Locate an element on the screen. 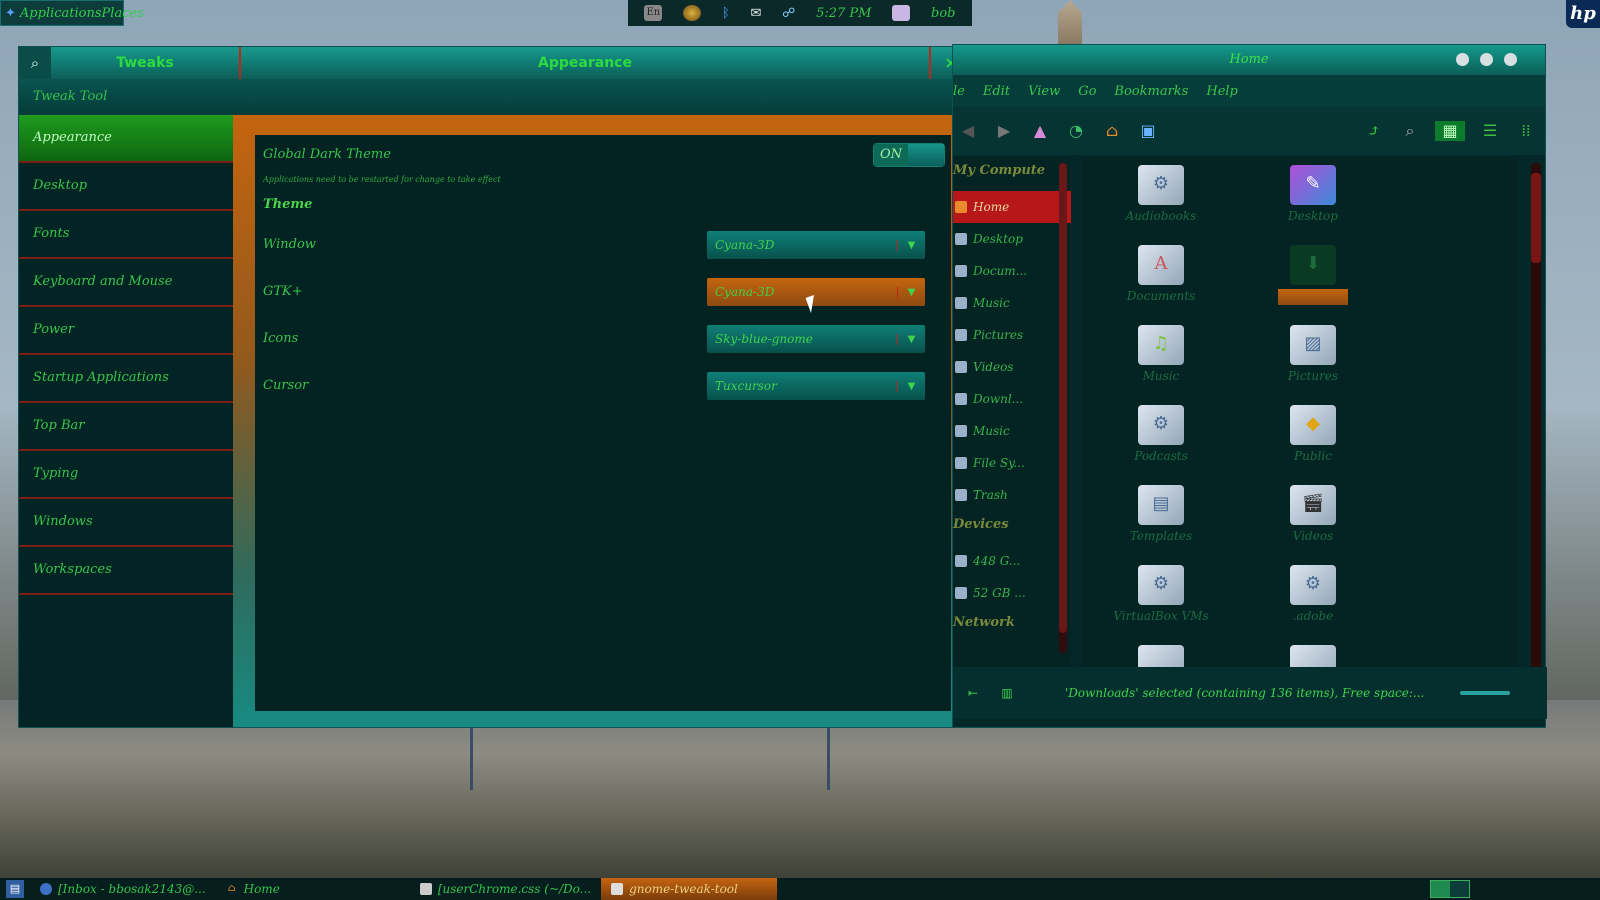  task-home-folder: ⌂ Home is located at coordinates (253, 889).